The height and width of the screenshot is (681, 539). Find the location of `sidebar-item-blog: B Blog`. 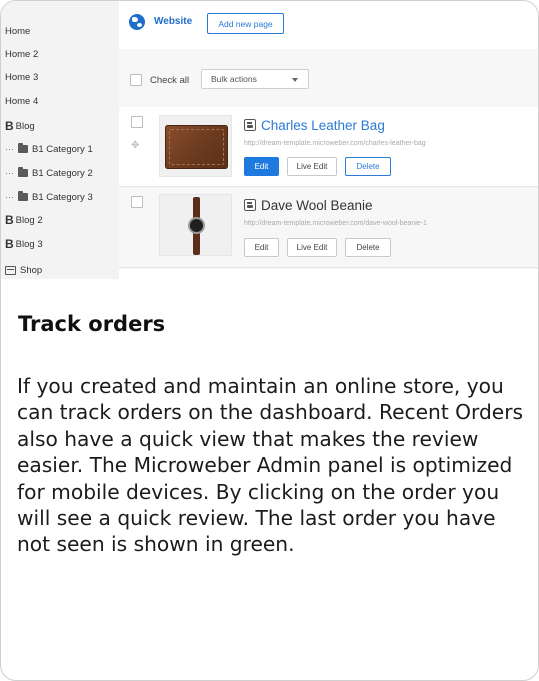

sidebar-item-blog: B Blog is located at coordinates (20, 126).